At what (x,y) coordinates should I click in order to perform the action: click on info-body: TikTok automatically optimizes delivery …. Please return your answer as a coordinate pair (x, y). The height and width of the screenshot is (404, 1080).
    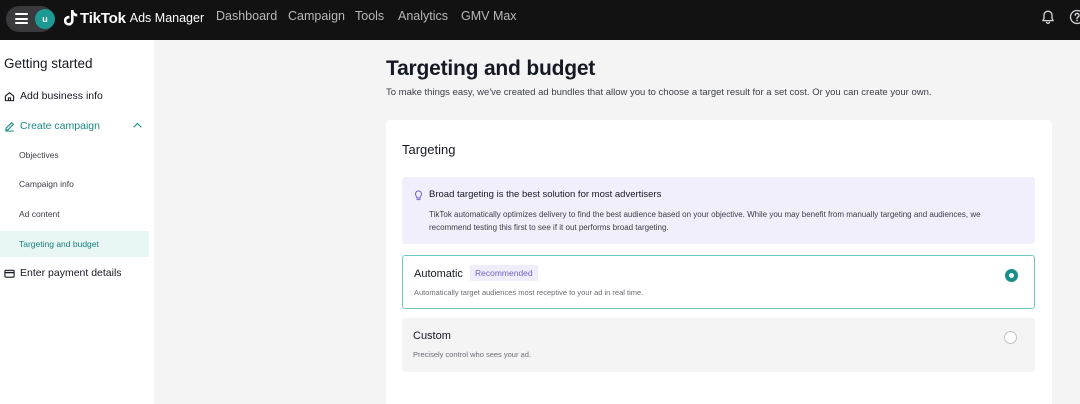
    Looking at the image, I should click on (705, 221).